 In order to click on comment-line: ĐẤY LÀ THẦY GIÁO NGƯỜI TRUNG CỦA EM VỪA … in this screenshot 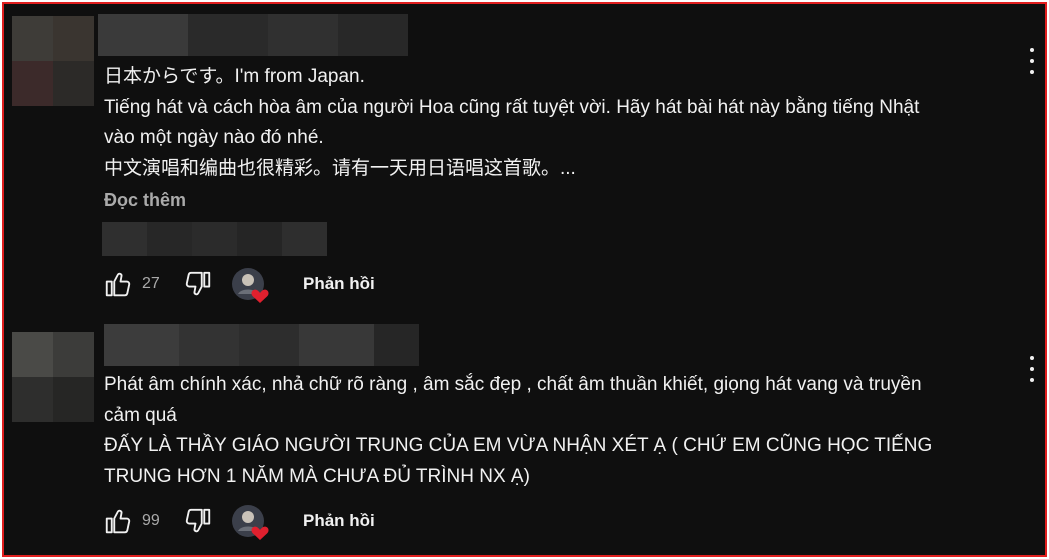, I will do `click(518, 445)`.